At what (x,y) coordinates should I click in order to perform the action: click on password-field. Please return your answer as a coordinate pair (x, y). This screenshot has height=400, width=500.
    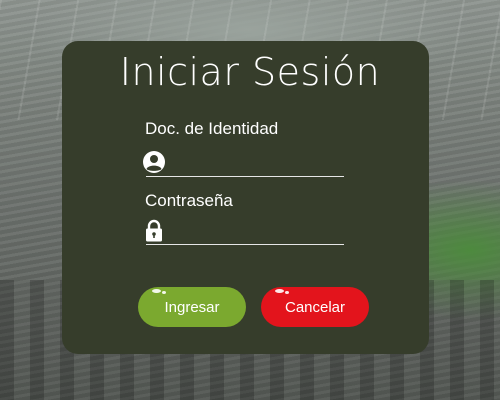
    Looking at the image, I should click on (245, 230).